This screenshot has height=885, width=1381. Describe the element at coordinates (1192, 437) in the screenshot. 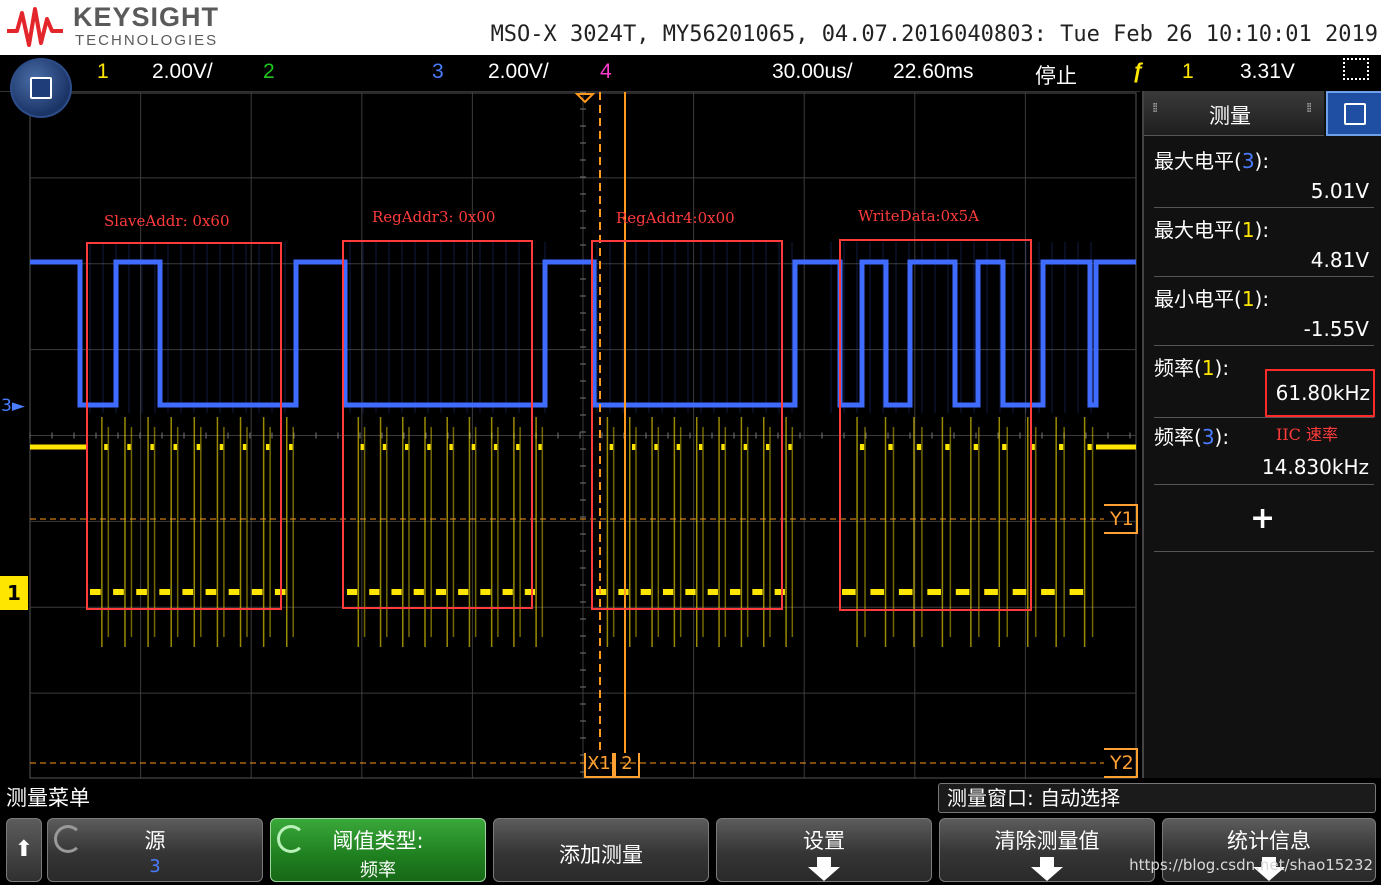

I see `measure-label-5: 频率(3):` at that location.